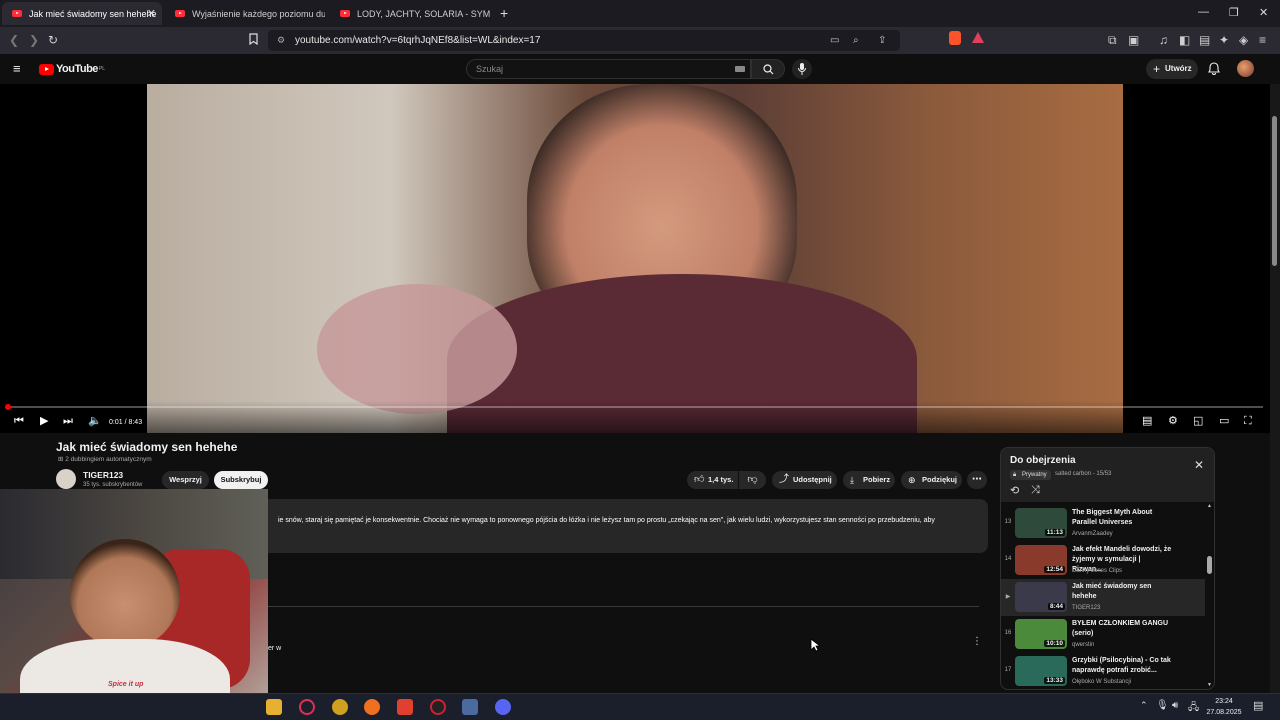 Image resolution: width=1280 pixels, height=720 pixels. I want to click on thanks-label: Podziękuj, so click(940, 479).